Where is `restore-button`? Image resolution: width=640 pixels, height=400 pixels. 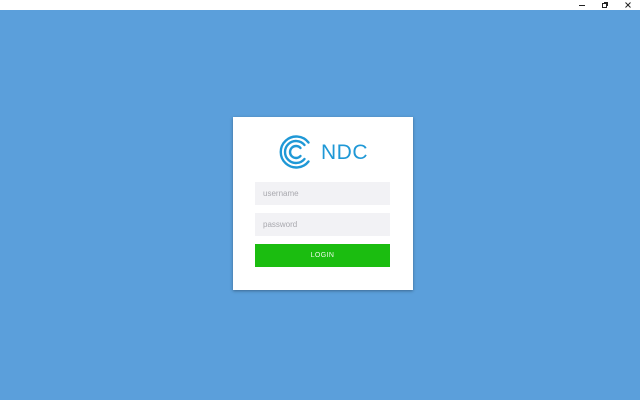
restore-button is located at coordinates (605, 5).